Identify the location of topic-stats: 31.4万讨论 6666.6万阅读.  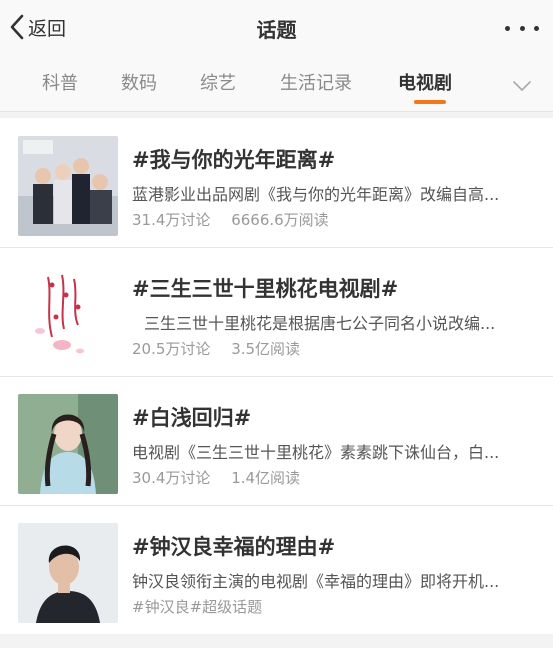
(238, 219).